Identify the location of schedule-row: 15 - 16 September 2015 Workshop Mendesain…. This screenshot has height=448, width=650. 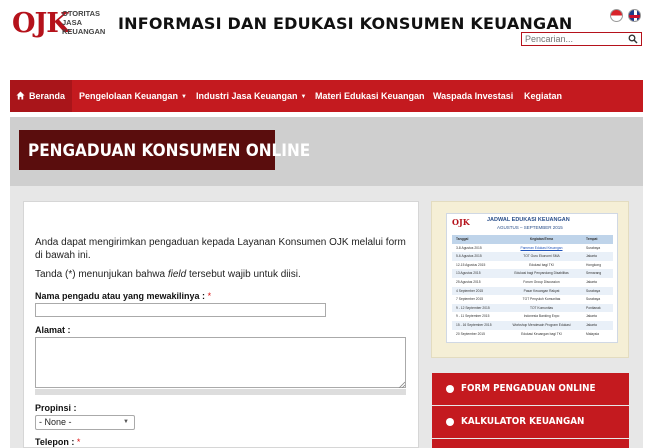
(532, 325).